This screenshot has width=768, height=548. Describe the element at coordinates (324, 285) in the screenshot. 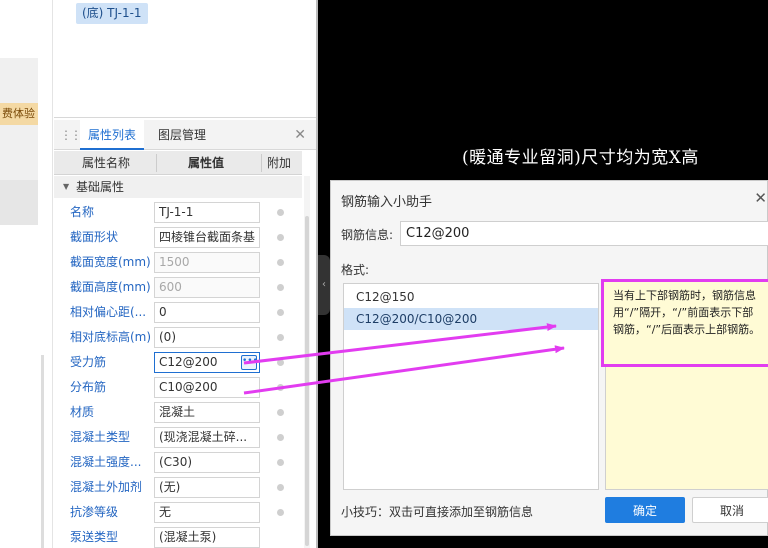

I see `collapse-handle-icon: ‹` at that location.